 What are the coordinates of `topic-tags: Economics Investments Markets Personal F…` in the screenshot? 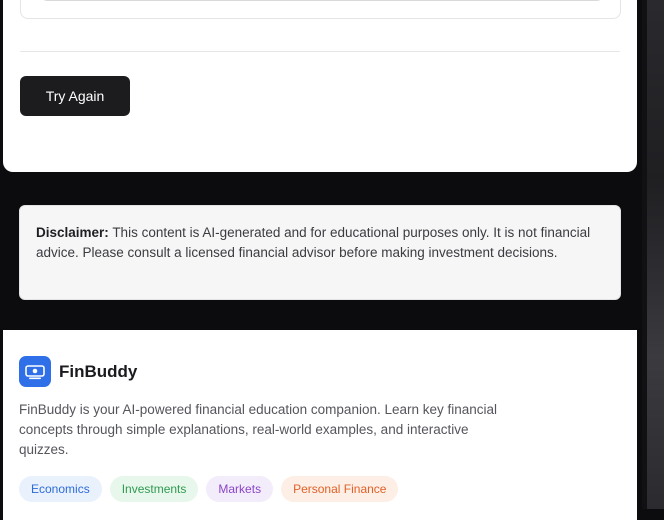 It's located at (209, 489).